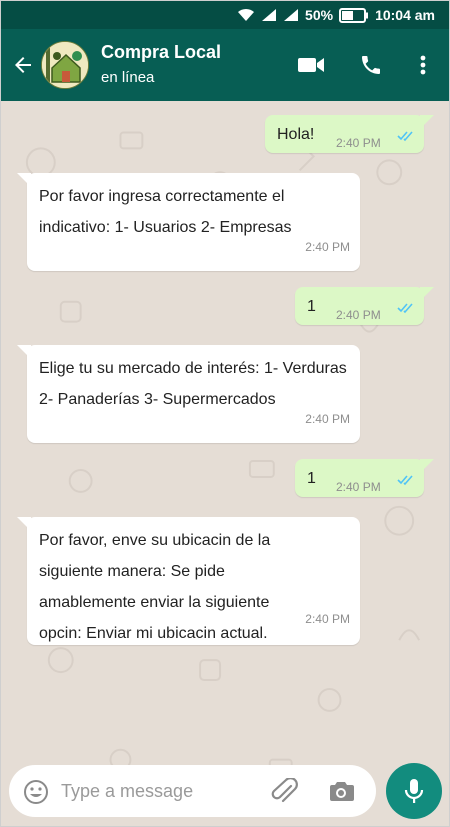  Describe the element at coordinates (269, 15) in the screenshot. I see `signal-icon` at that location.